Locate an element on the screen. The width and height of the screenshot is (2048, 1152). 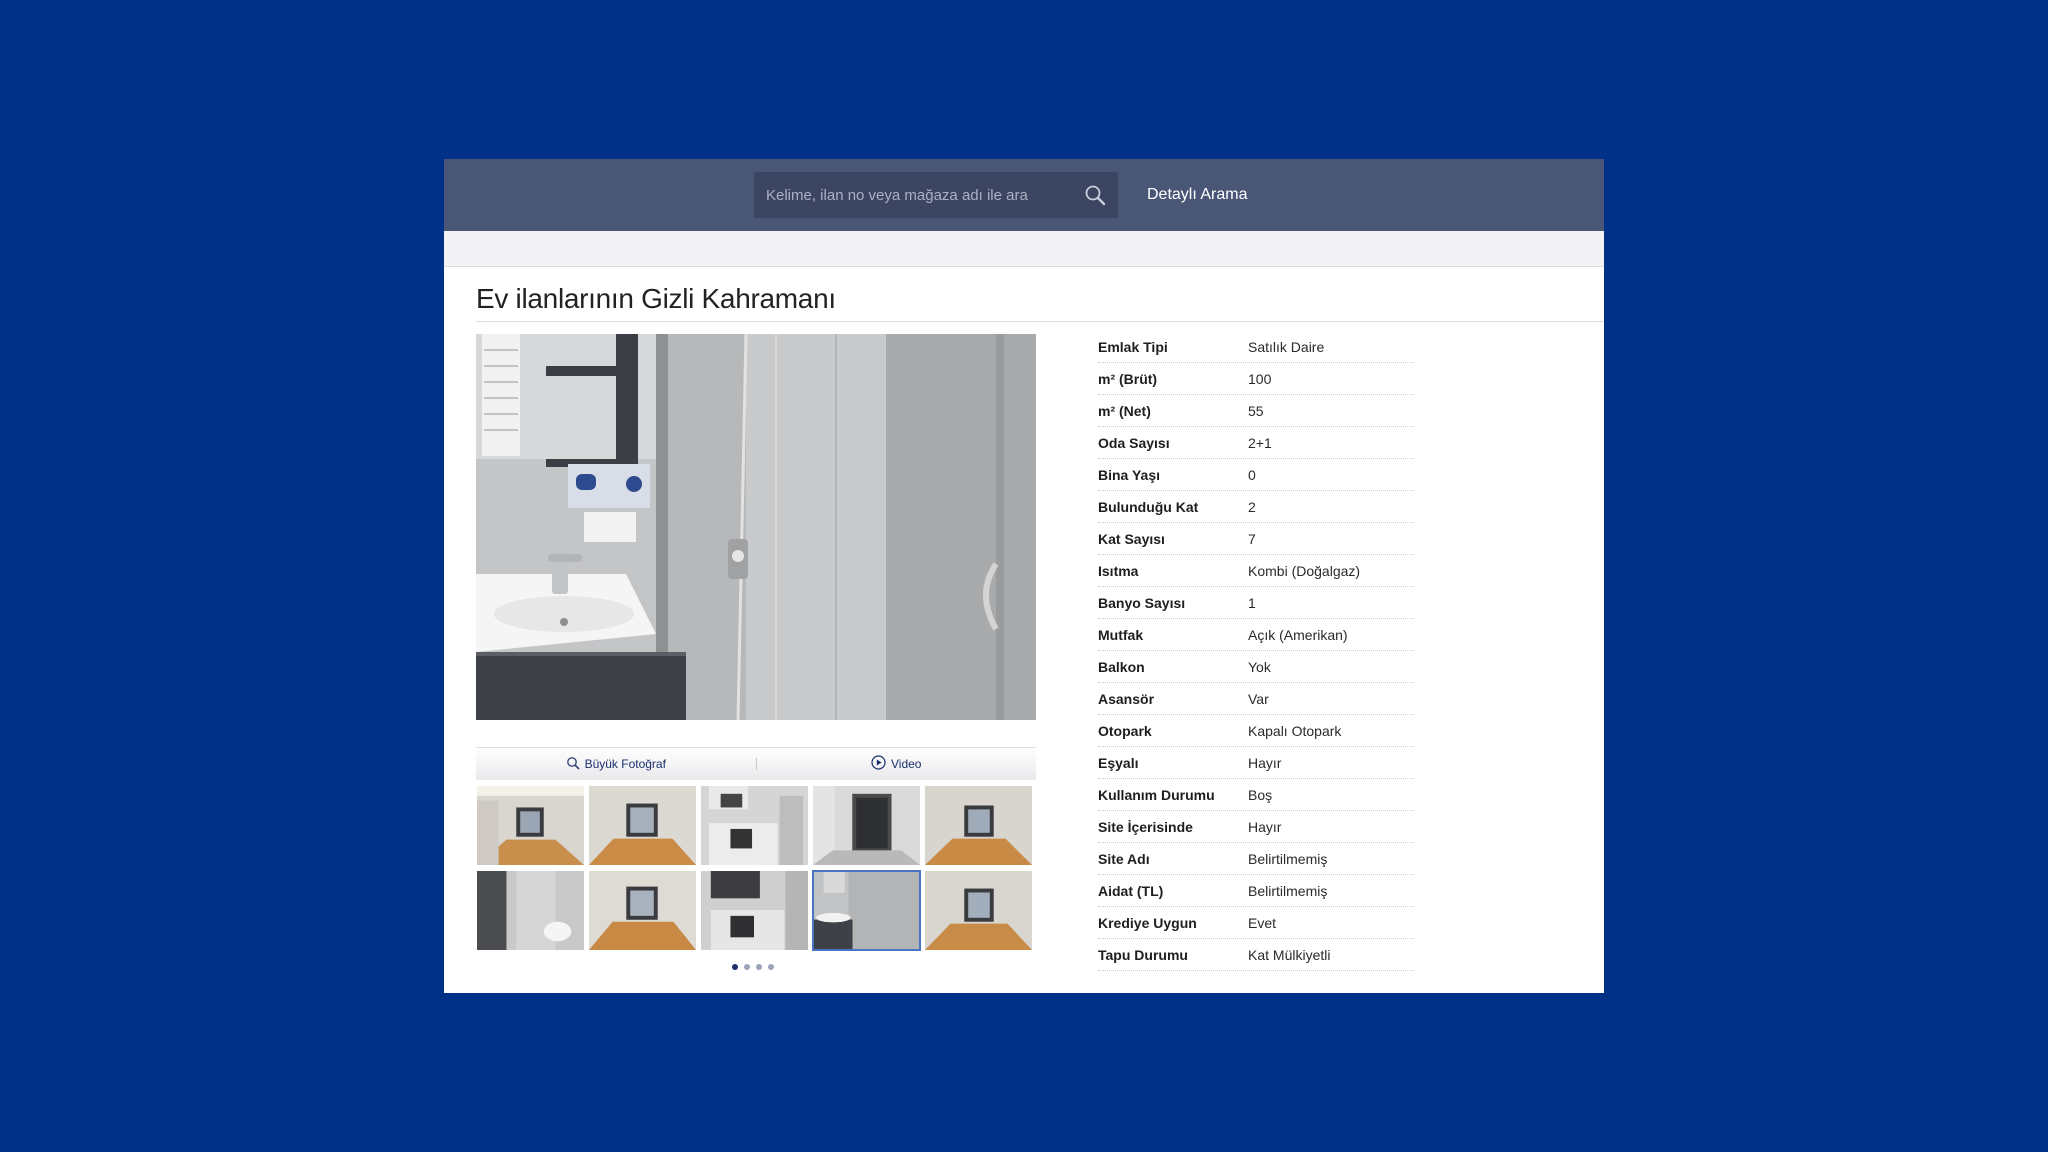
spec-row: Site İçerisinde Hayır is located at coordinates (1256, 827).